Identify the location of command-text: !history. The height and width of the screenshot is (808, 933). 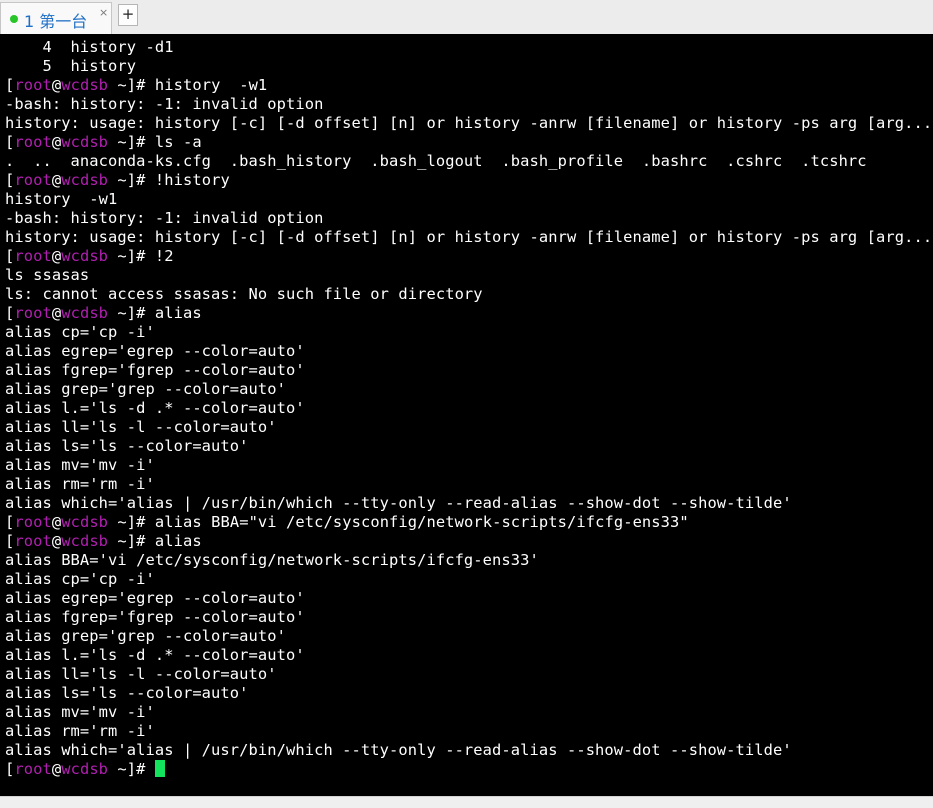
(192, 180).